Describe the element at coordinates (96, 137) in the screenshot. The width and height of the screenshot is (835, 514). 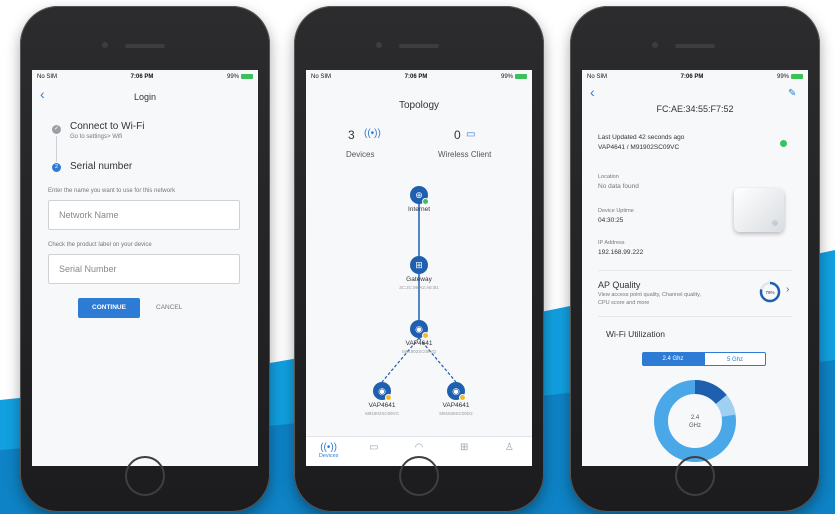
I see `step1-subtitle: Go to settings> Wifi` at that location.